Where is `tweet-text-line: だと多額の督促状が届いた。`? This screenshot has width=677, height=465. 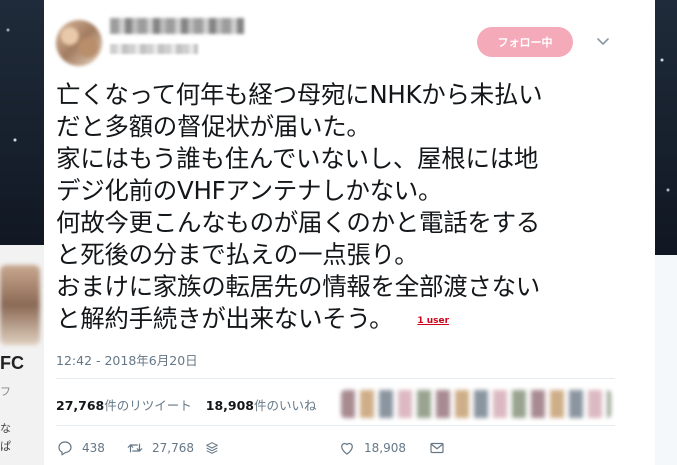
tweet-text-line: だと多額の督促状が届いた。 is located at coordinates (213, 126).